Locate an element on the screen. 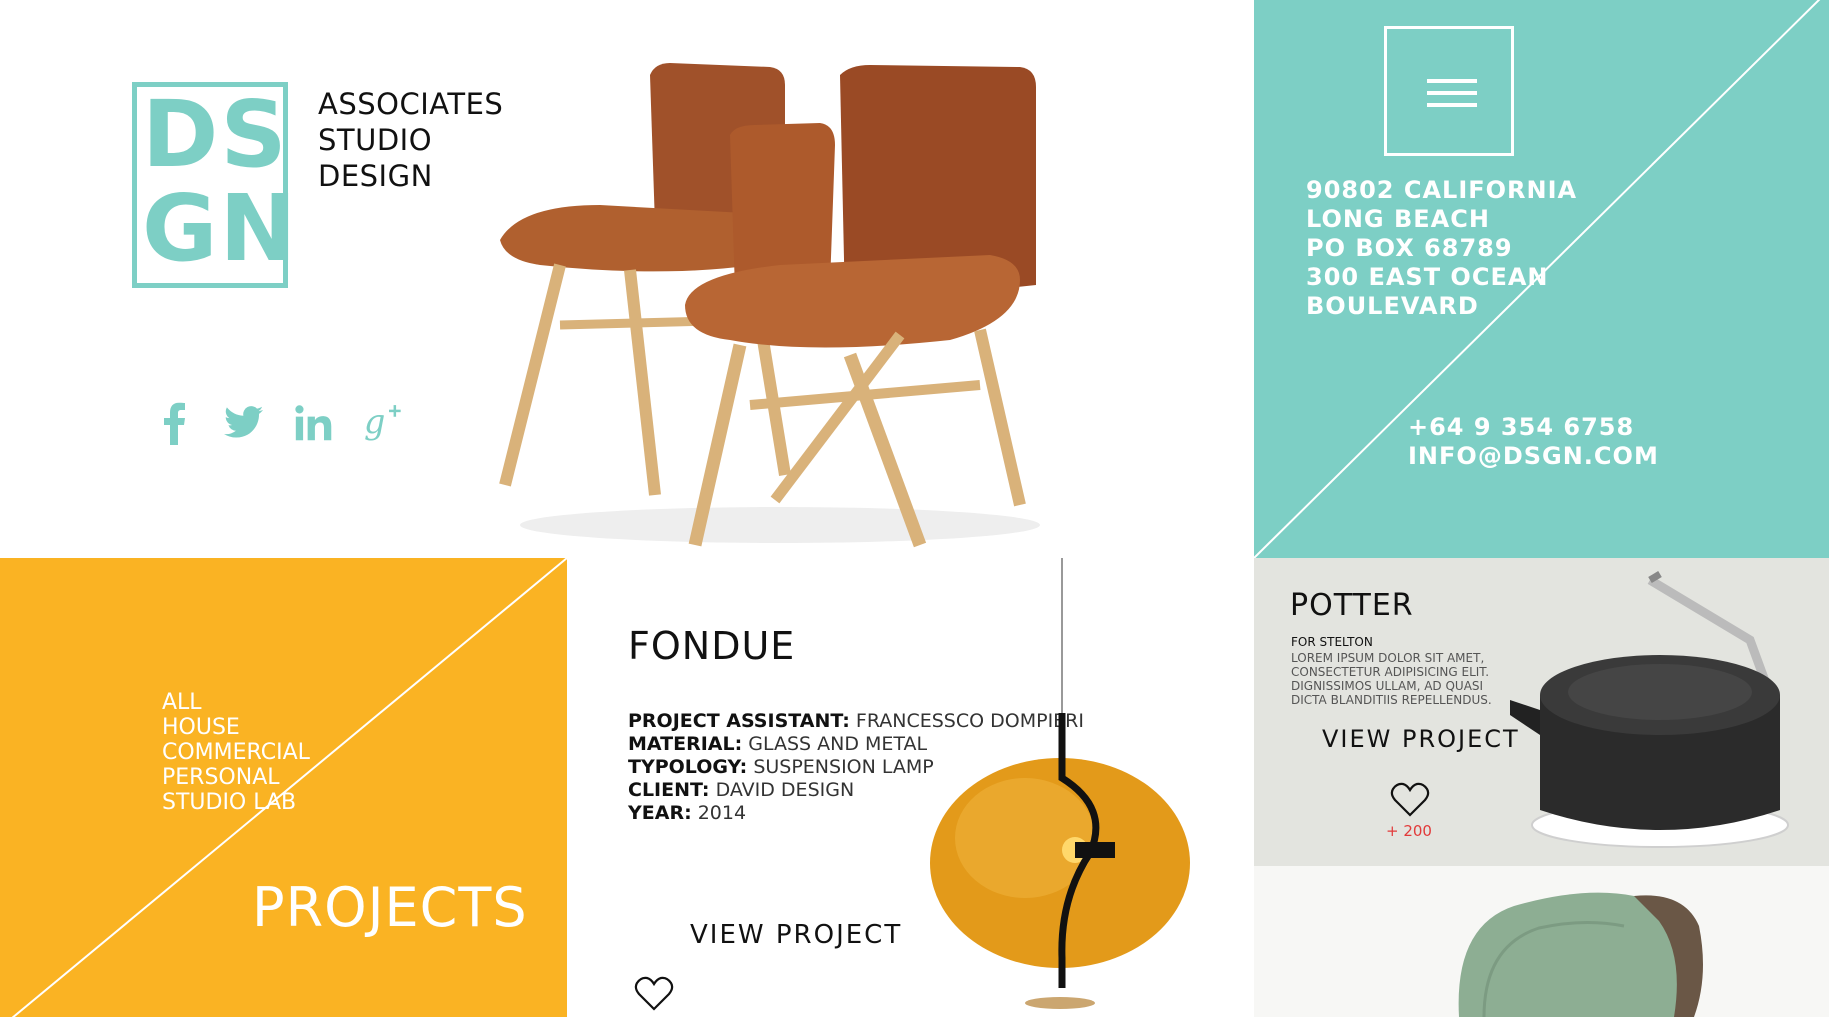 Image resolution: width=1829 pixels, height=1017 pixels. menu-button is located at coordinates (1449, 91).